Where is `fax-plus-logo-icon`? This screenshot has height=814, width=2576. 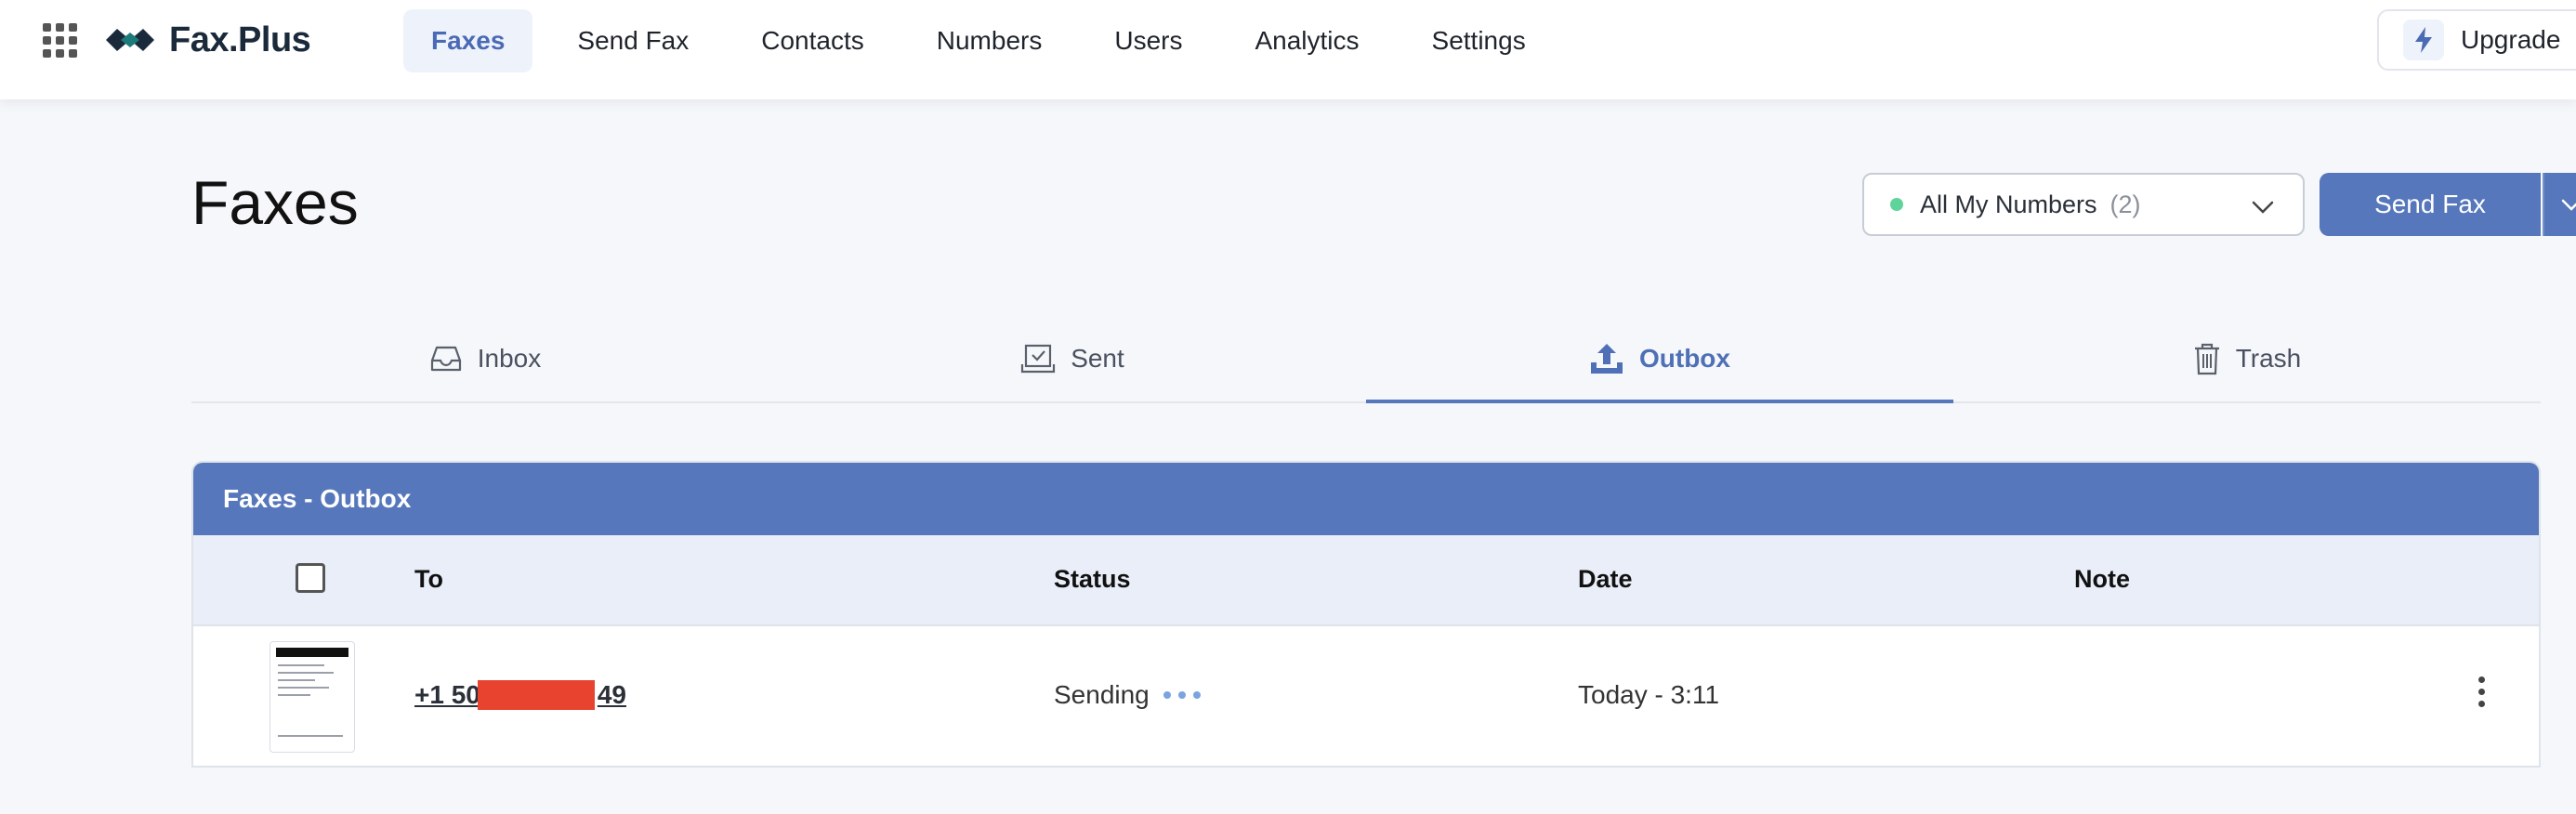
fax-plus-logo-icon is located at coordinates (130, 40).